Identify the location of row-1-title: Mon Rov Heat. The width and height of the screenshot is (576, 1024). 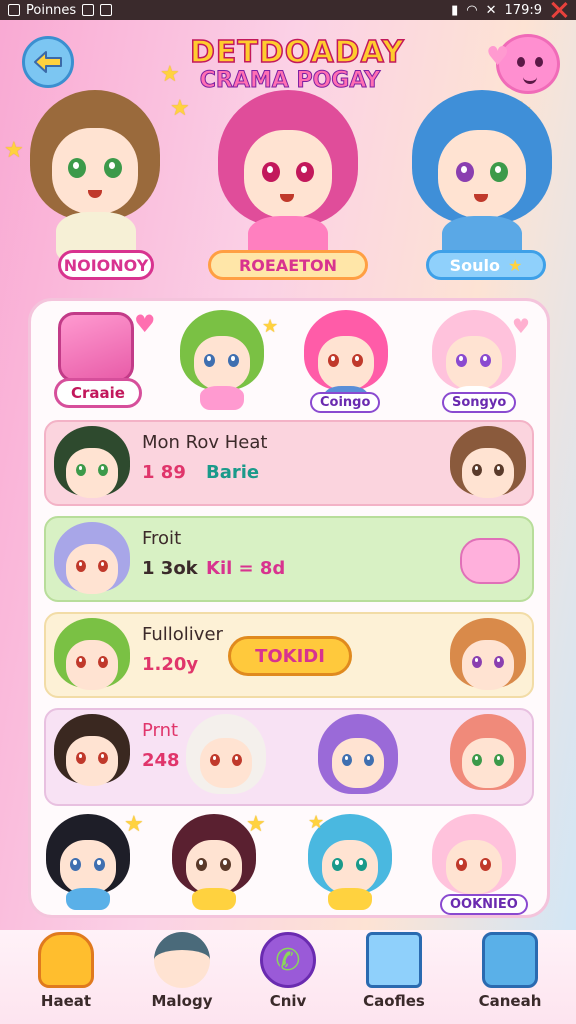
(205, 442).